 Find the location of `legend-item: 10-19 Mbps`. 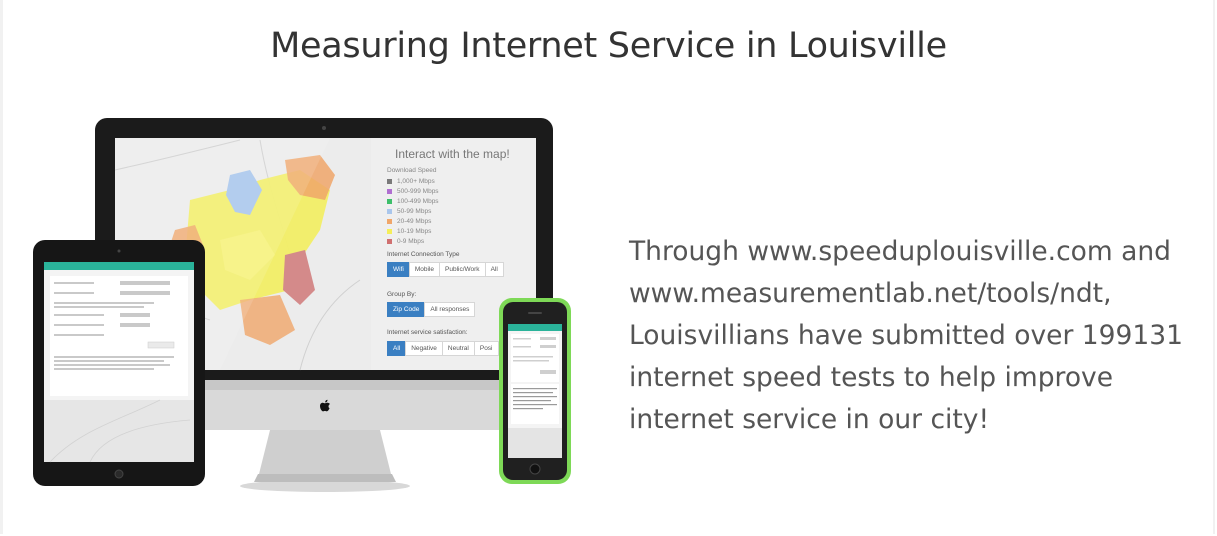

legend-item: 10-19 Mbps is located at coordinates (413, 231).